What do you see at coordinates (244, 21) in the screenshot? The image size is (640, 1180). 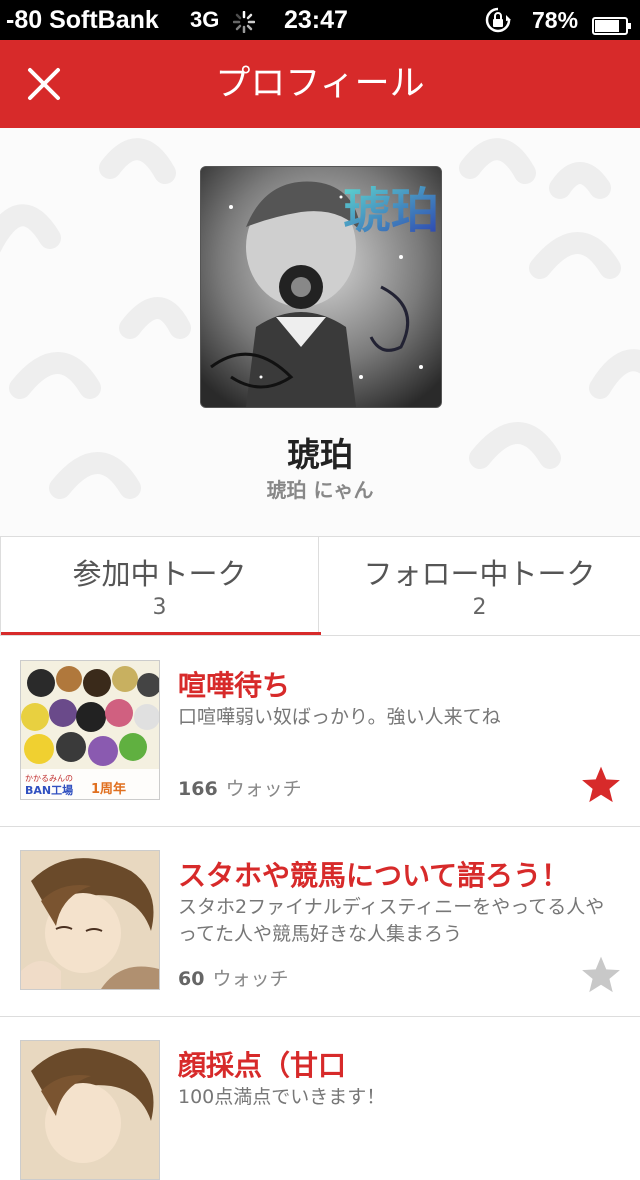 I see `activity-spinner-icon` at bounding box center [244, 21].